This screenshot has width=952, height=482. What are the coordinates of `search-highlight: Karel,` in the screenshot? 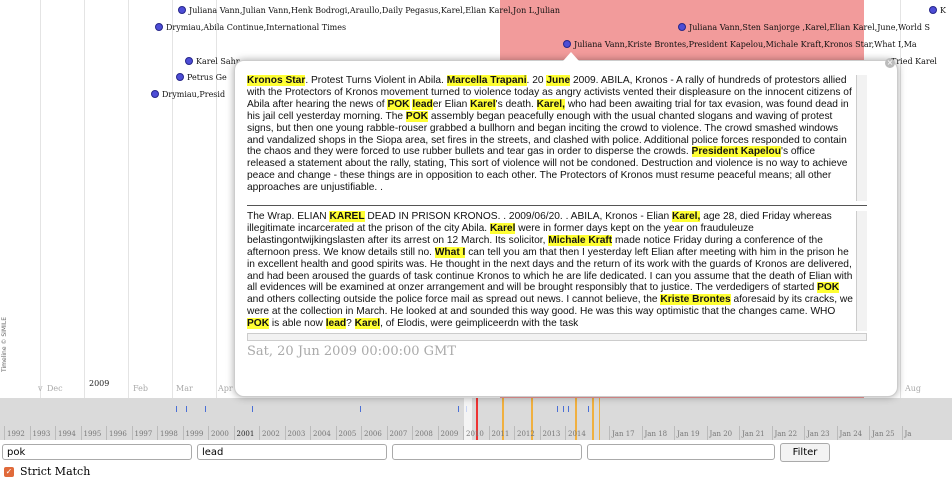 It's located at (550, 104).